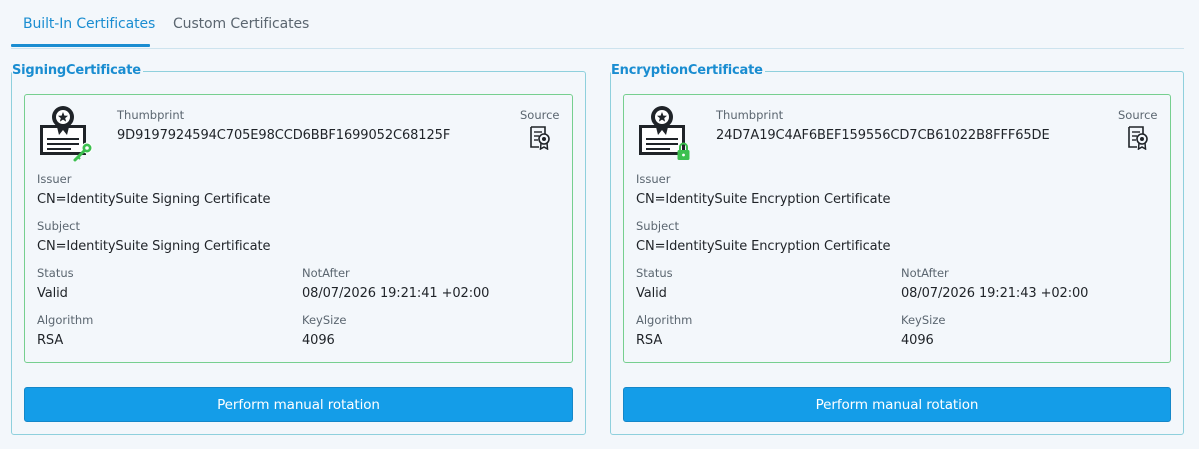  What do you see at coordinates (154, 199) in the screenshot?
I see `issuer-value: CN=IdentitySuite Signing Certificate` at bounding box center [154, 199].